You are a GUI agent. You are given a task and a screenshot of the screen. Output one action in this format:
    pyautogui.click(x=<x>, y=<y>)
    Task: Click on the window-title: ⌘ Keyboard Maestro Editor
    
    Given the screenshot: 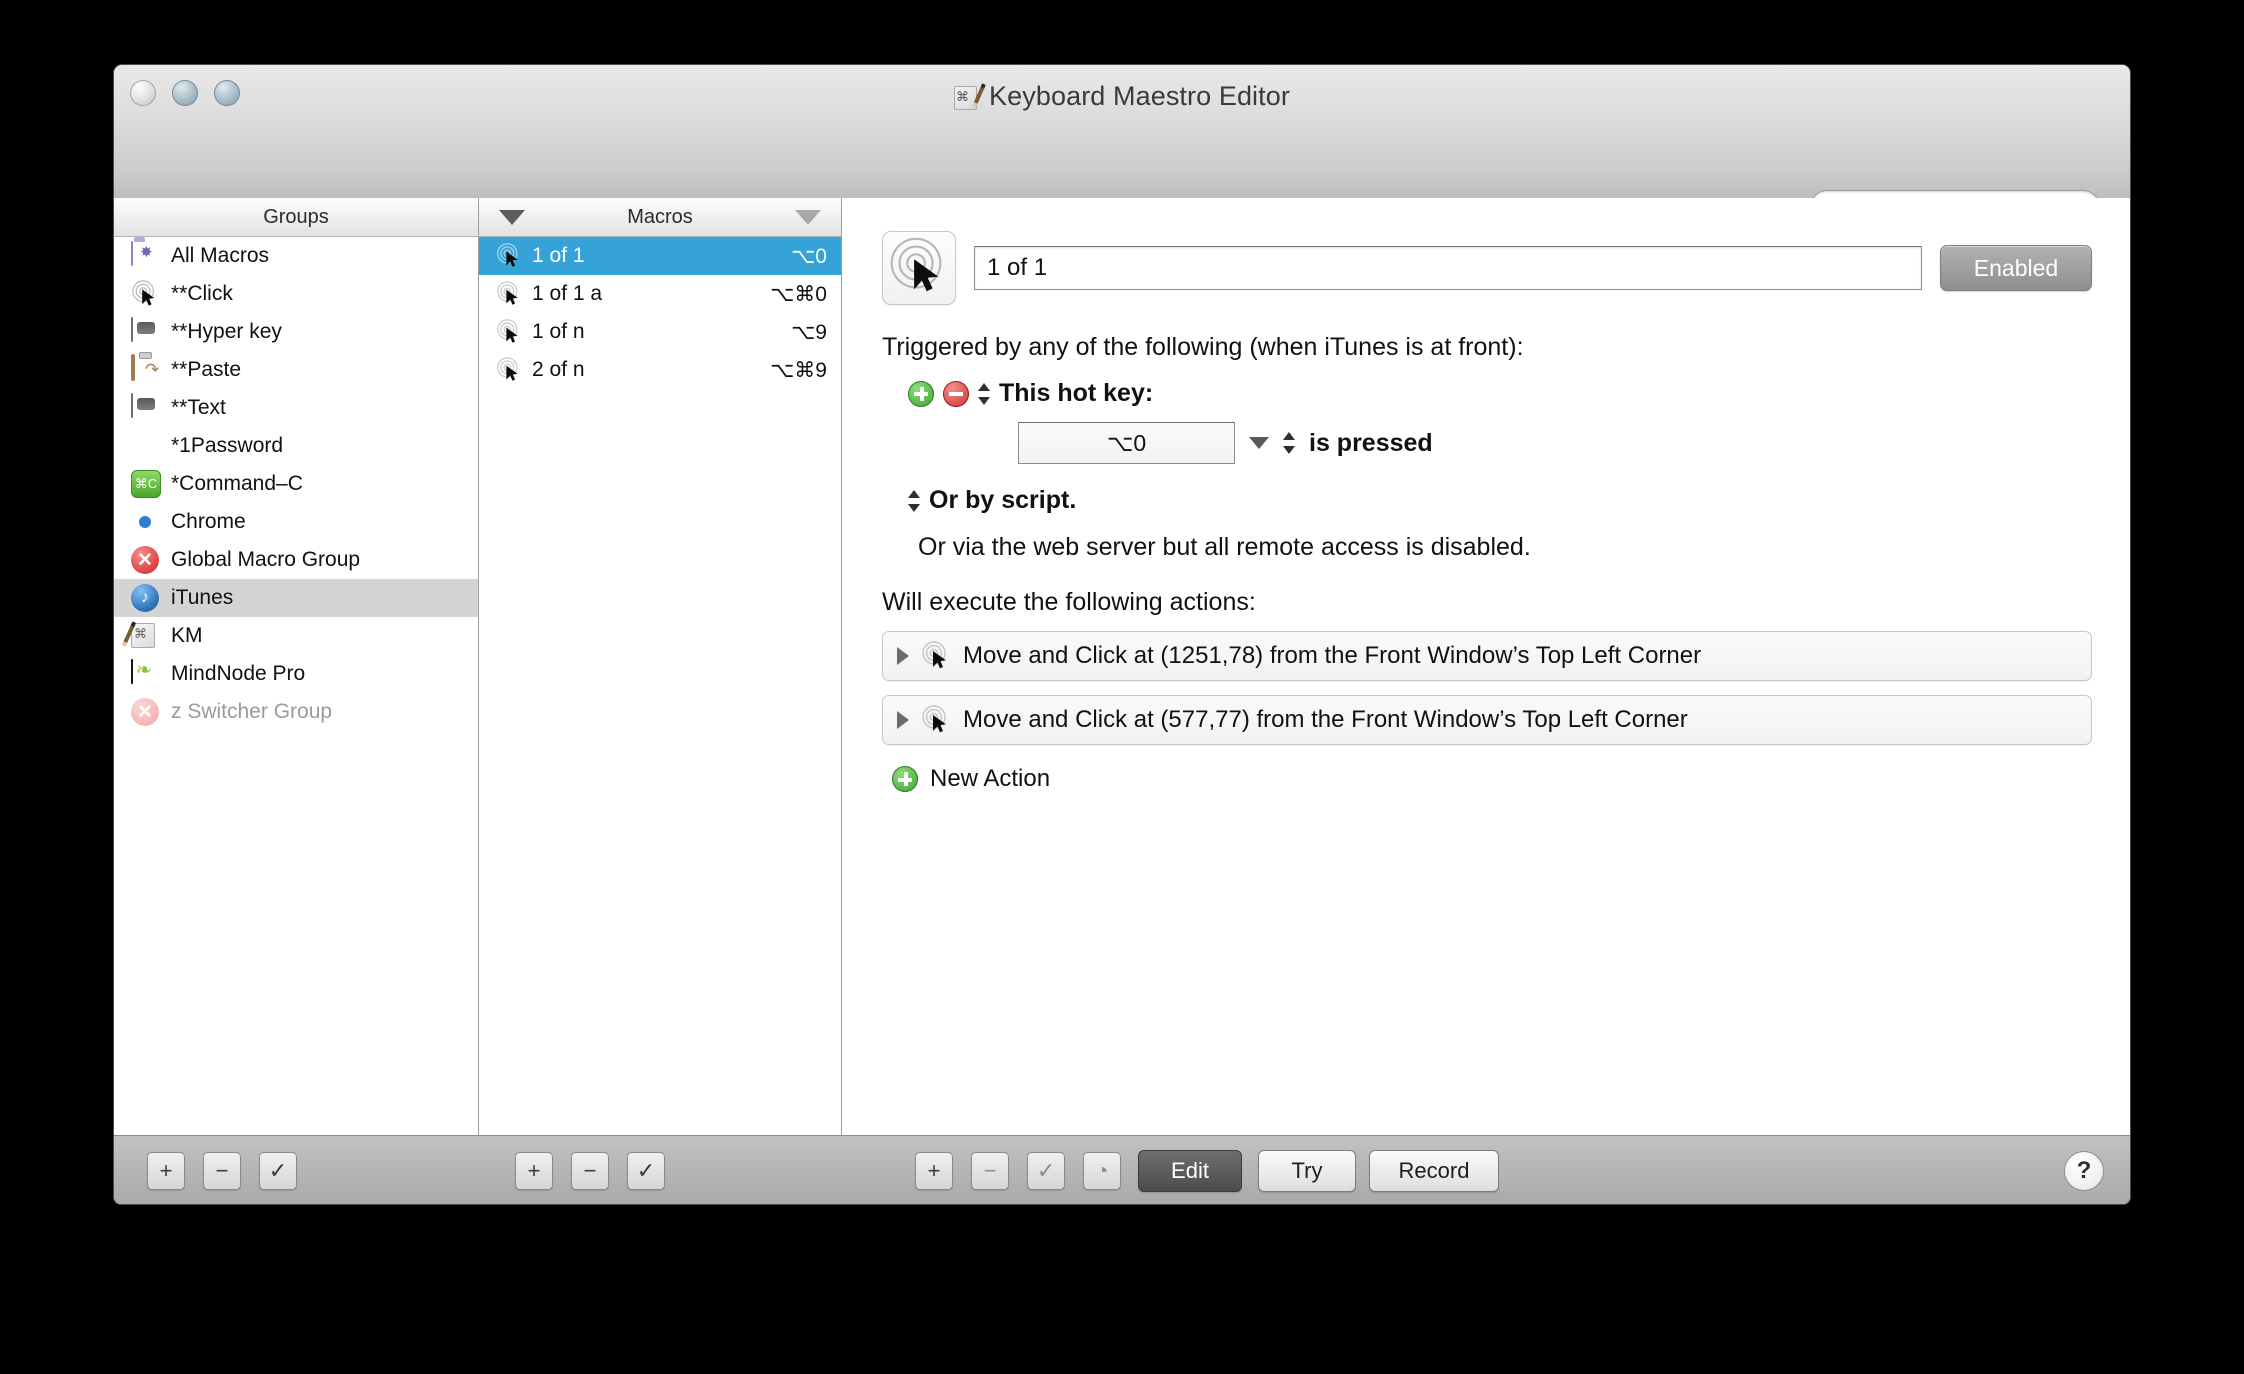 What is the action you would take?
    pyautogui.click(x=1122, y=96)
    